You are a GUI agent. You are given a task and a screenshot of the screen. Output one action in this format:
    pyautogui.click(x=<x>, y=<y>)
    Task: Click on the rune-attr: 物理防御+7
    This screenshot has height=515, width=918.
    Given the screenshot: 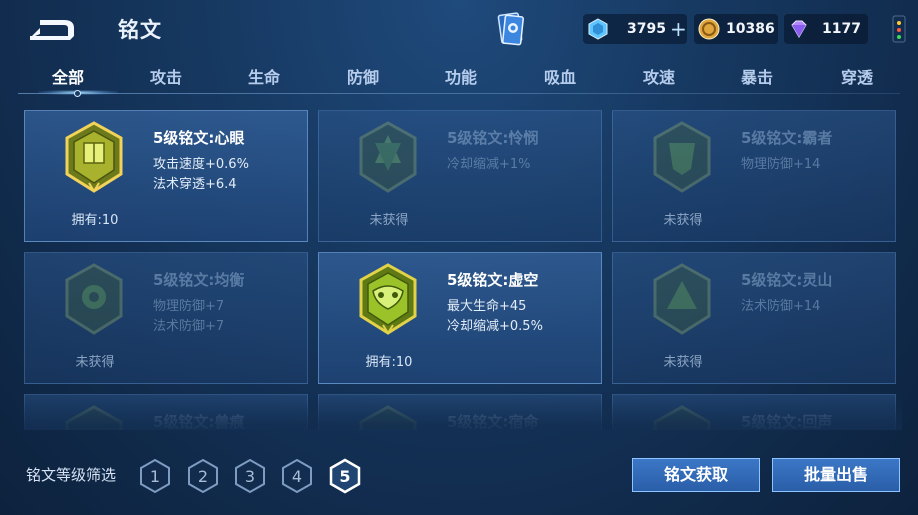 What is the action you would take?
    pyautogui.click(x=189, y=306)
    